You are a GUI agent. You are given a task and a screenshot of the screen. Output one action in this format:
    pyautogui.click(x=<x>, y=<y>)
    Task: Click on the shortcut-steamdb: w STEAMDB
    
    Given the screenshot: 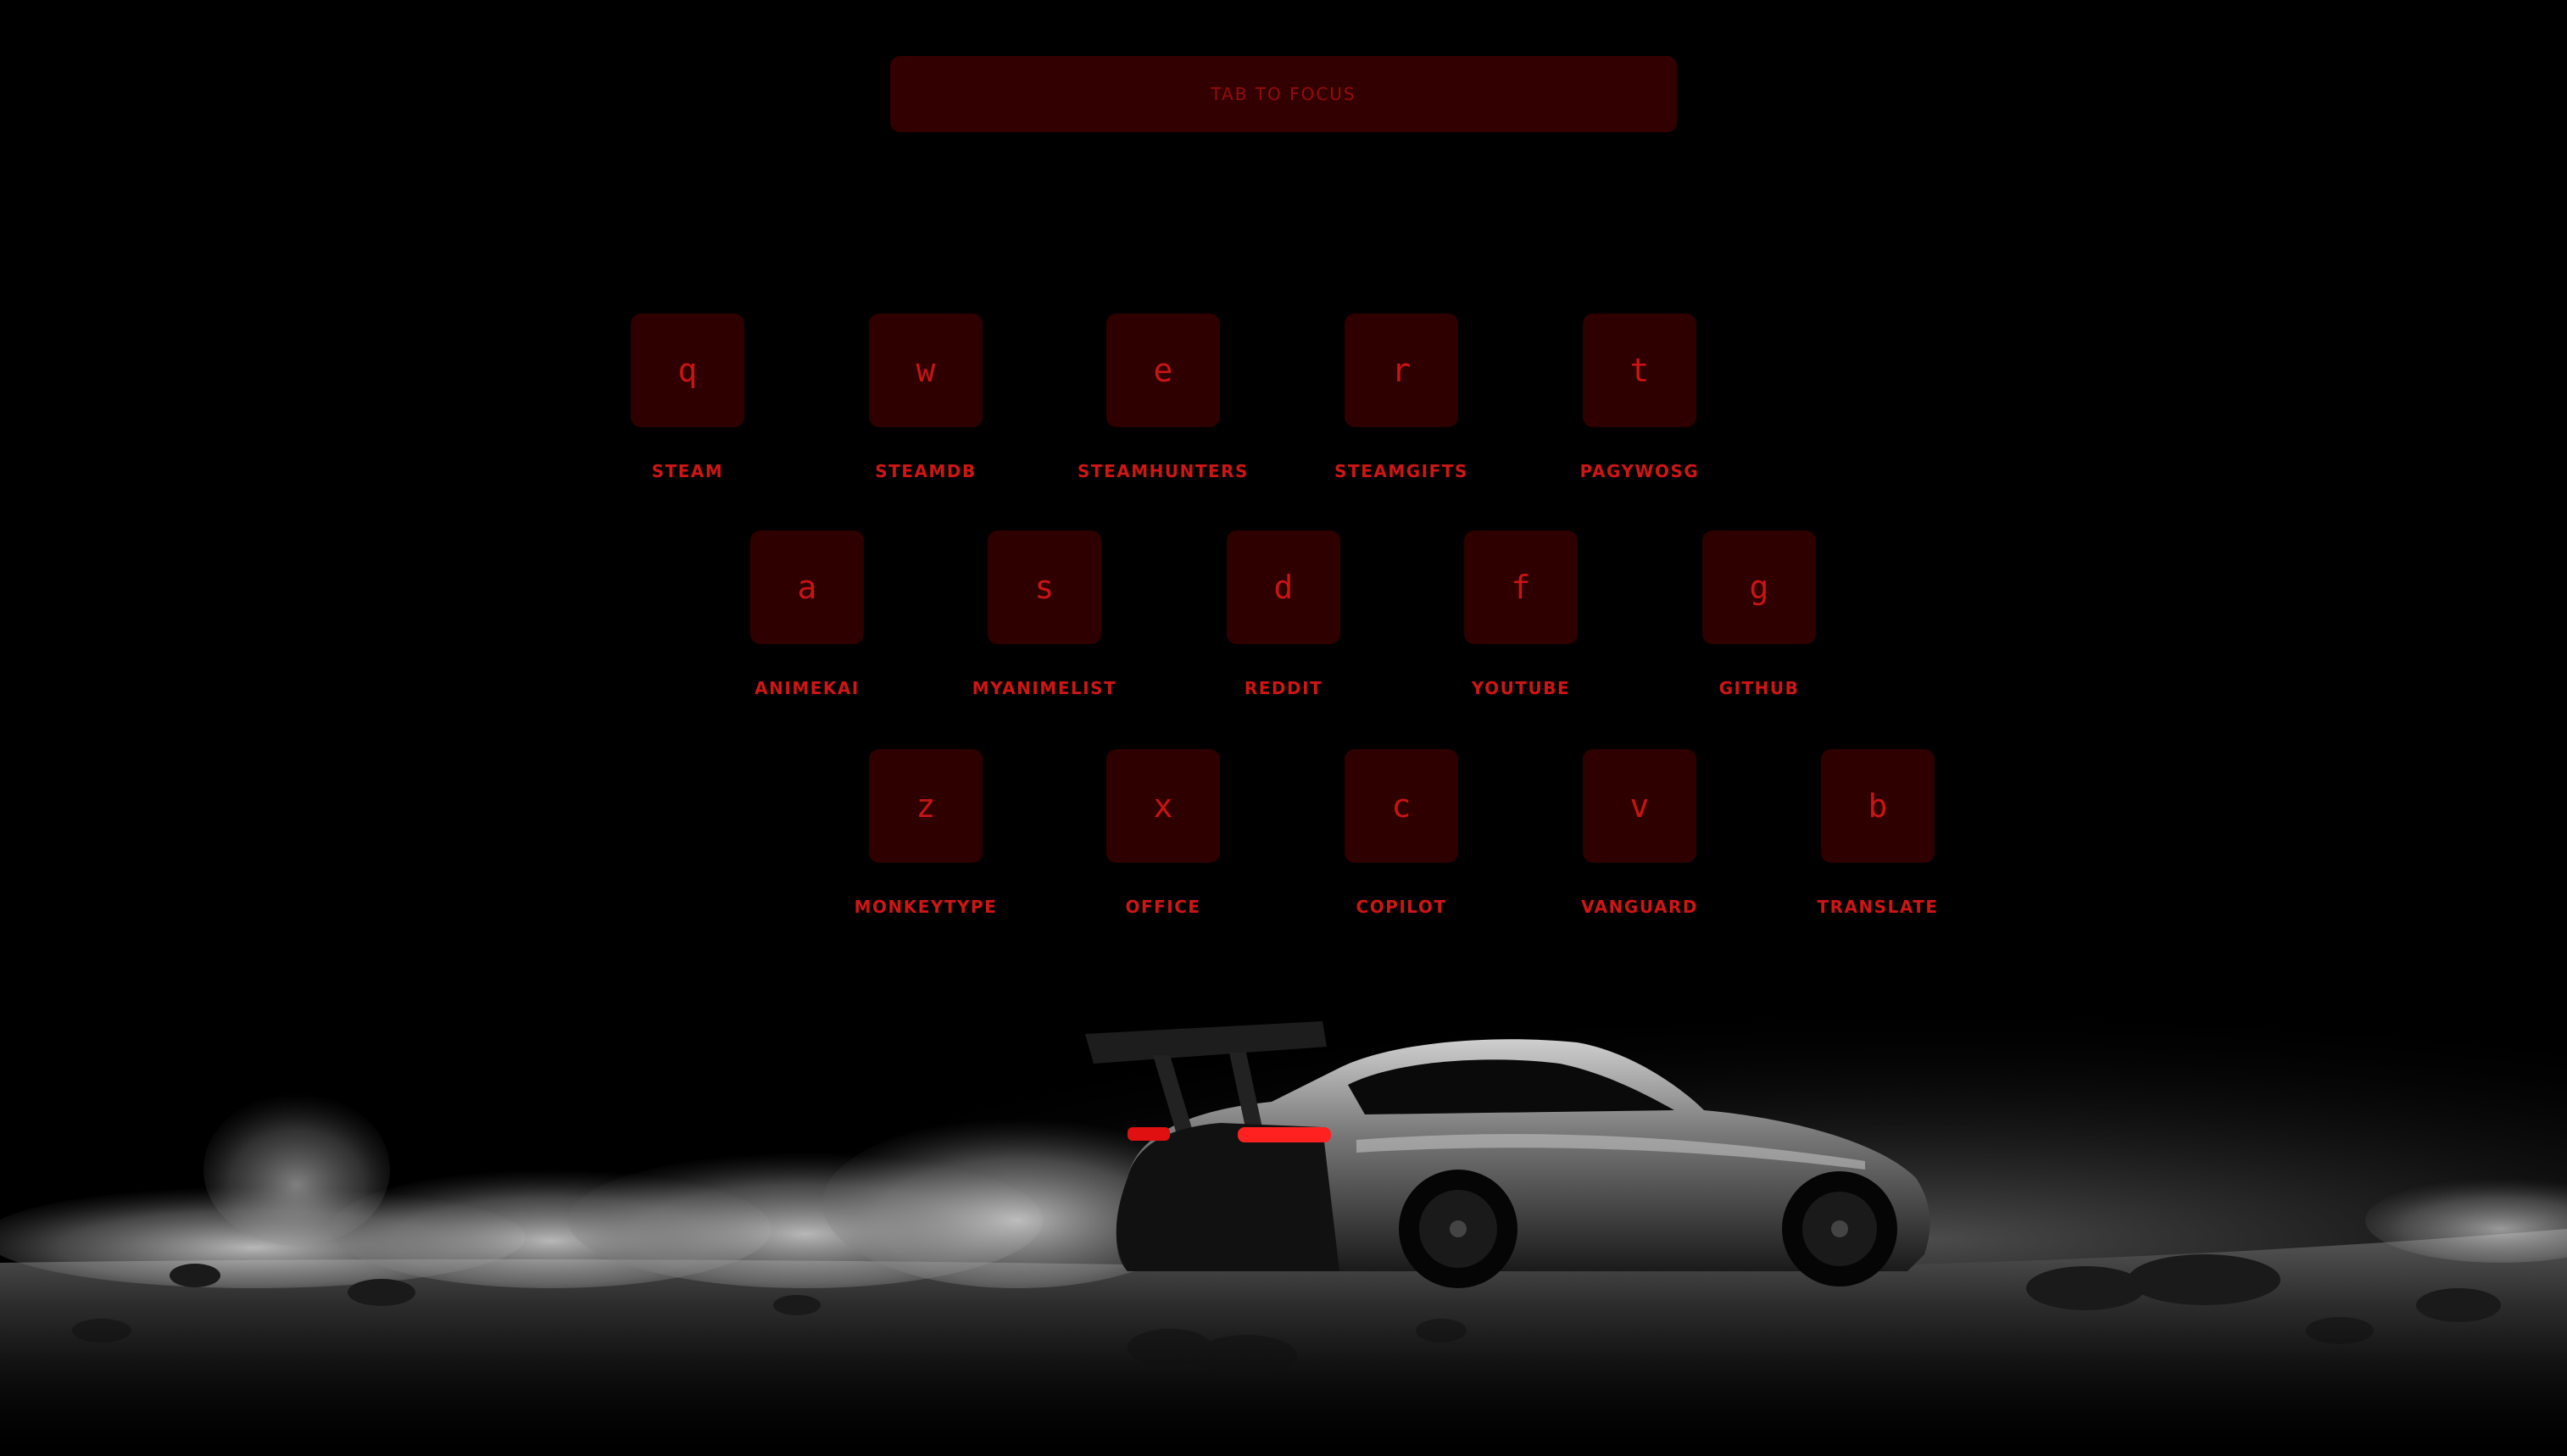 What is the action you would take?
    pyautogui.click(x=926, y=411)
    